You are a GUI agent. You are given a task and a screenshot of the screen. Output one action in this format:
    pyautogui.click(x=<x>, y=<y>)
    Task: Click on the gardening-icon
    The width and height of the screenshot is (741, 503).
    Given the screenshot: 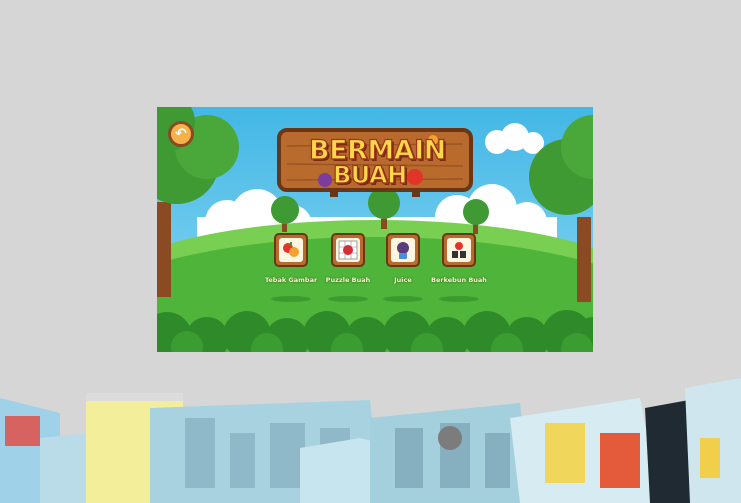 What is the action you would take?
    pyautogui.click(x=459, y=250)
    